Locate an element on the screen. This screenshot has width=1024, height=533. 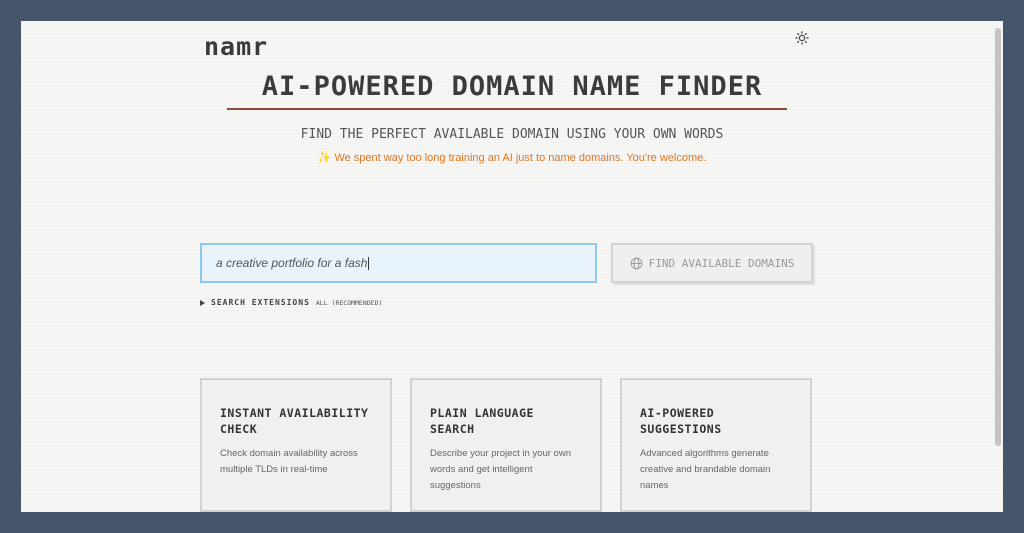
theme-toggle-button is located at coordinates (802, 38).